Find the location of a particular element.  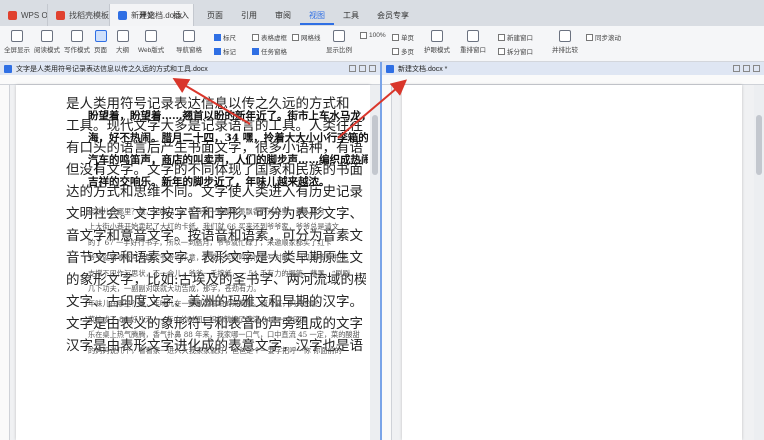

reading-mode-button: 阅读模式 is located at coordinates (47, 42).